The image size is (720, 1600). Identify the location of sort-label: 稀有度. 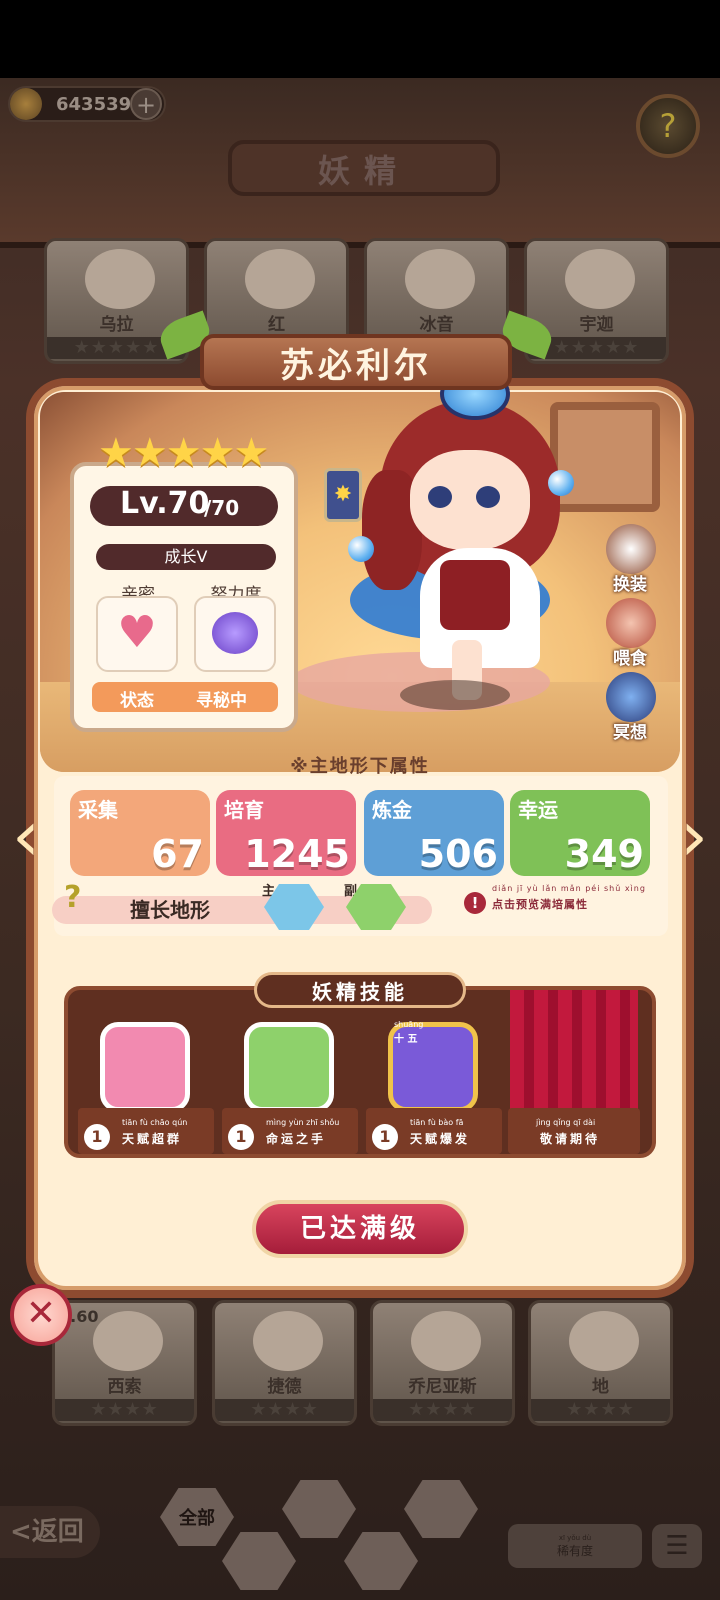
(574, 1551).